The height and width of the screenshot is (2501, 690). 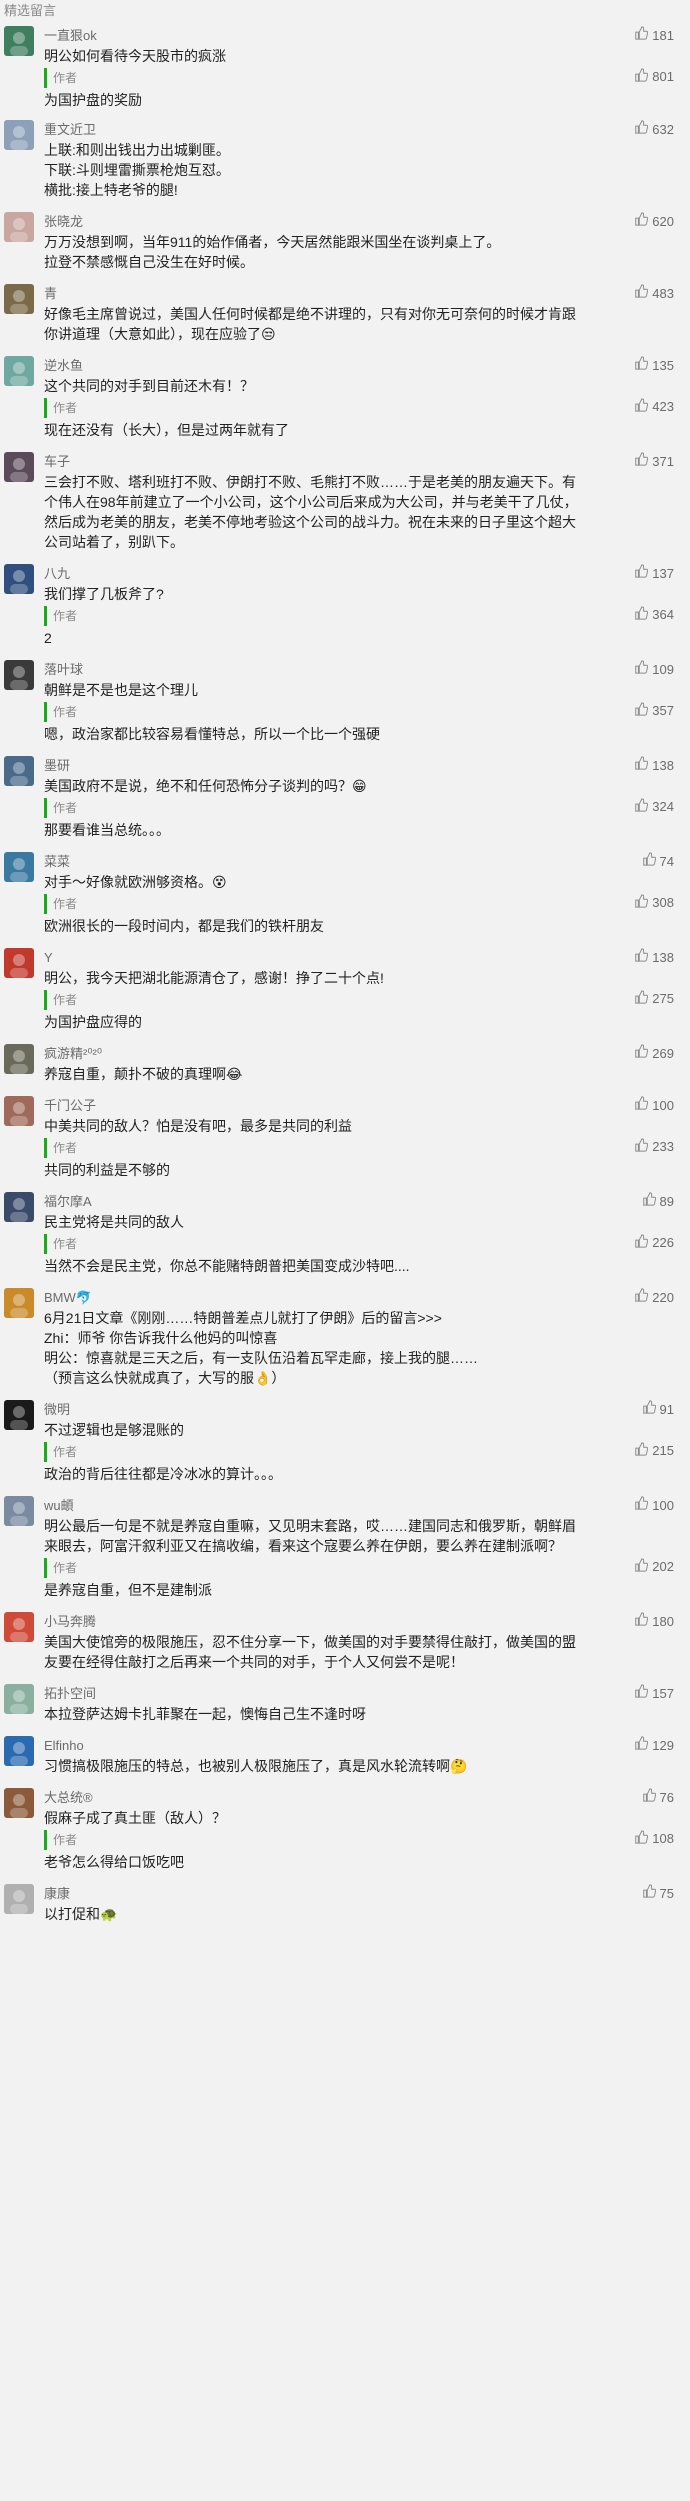 What do you see at coordinates (70, 1105) in the screenshot?
I see `comment-nickname: 千门公子` at bounding box center [70, 1105].